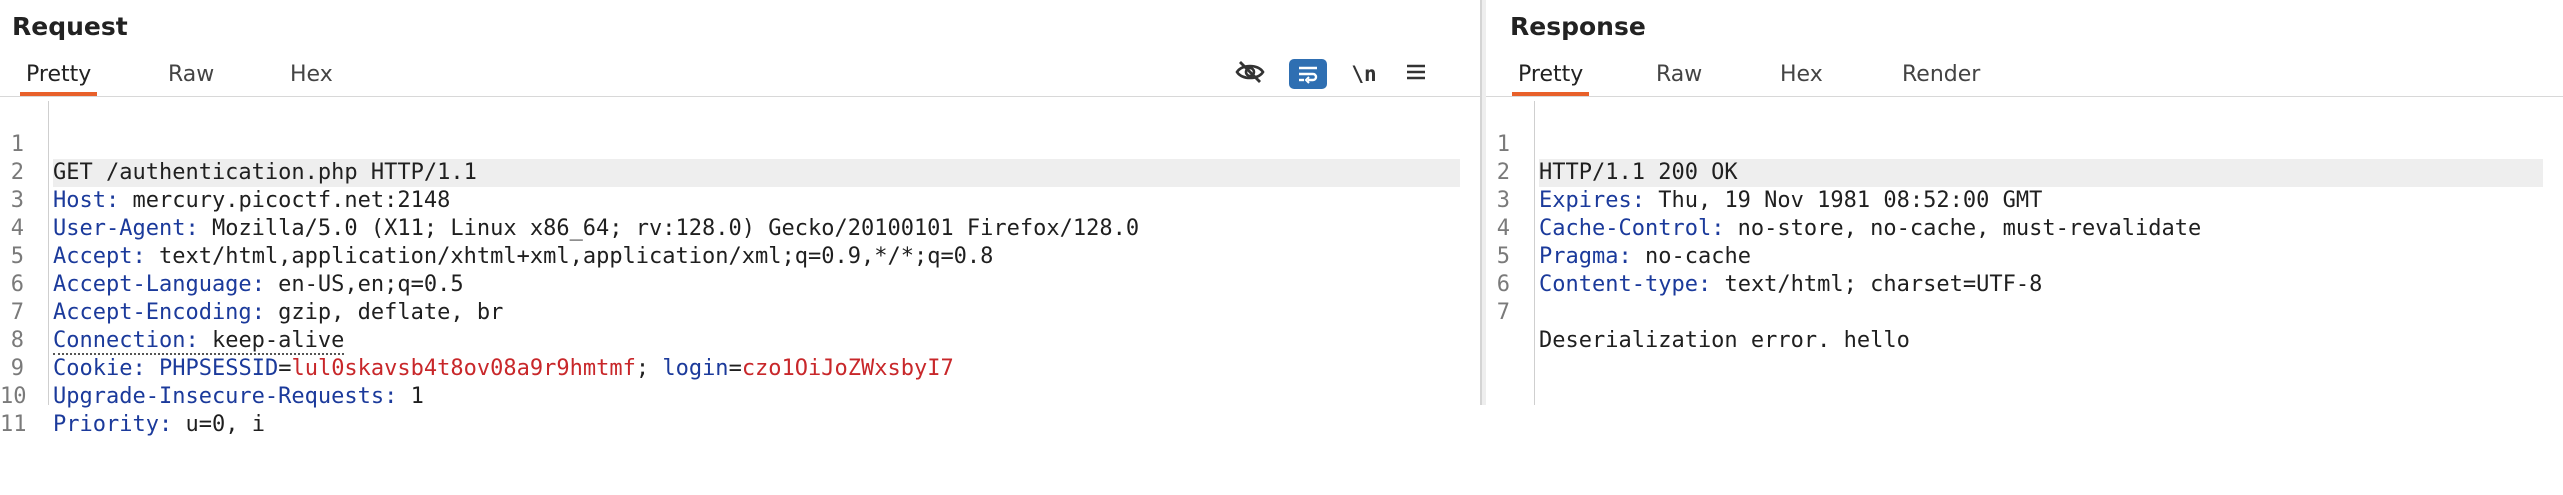  I want to click on code-line: 11, so click(740, 410).